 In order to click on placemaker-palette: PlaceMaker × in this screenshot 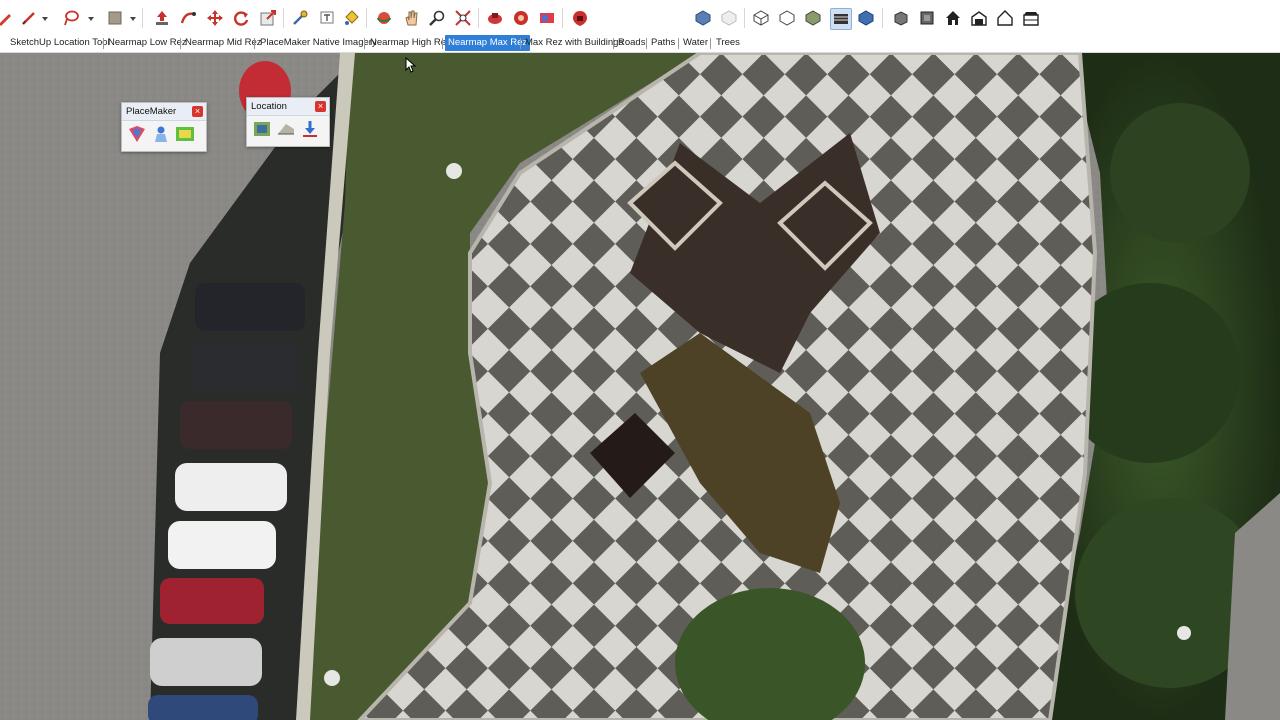, I will do `click(164, 127)`.